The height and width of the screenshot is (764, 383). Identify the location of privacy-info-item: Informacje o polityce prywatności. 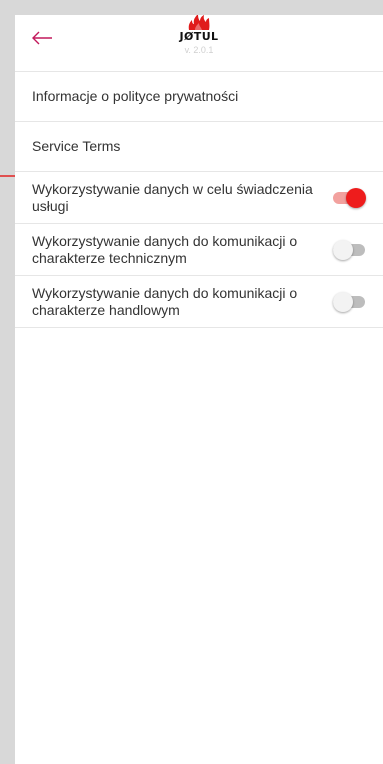
(199, 97).